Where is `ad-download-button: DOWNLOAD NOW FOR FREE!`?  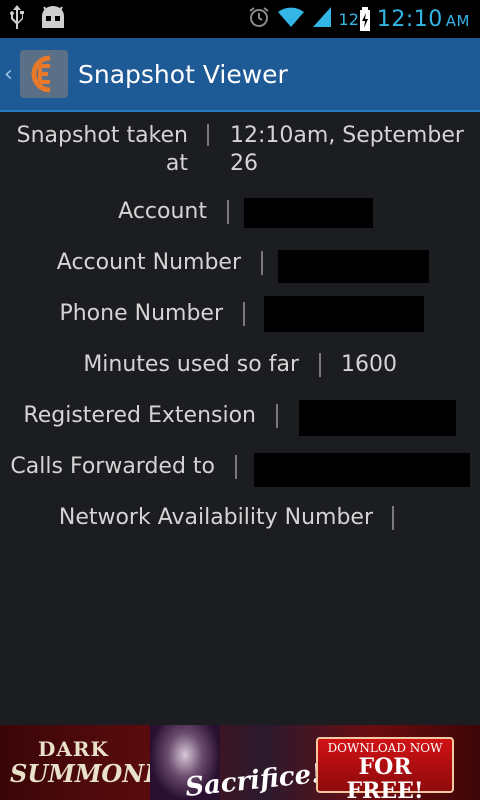 ad-download-button: DOWNLOAD NOW FOR FREE! is located at coordinates (385, 768).